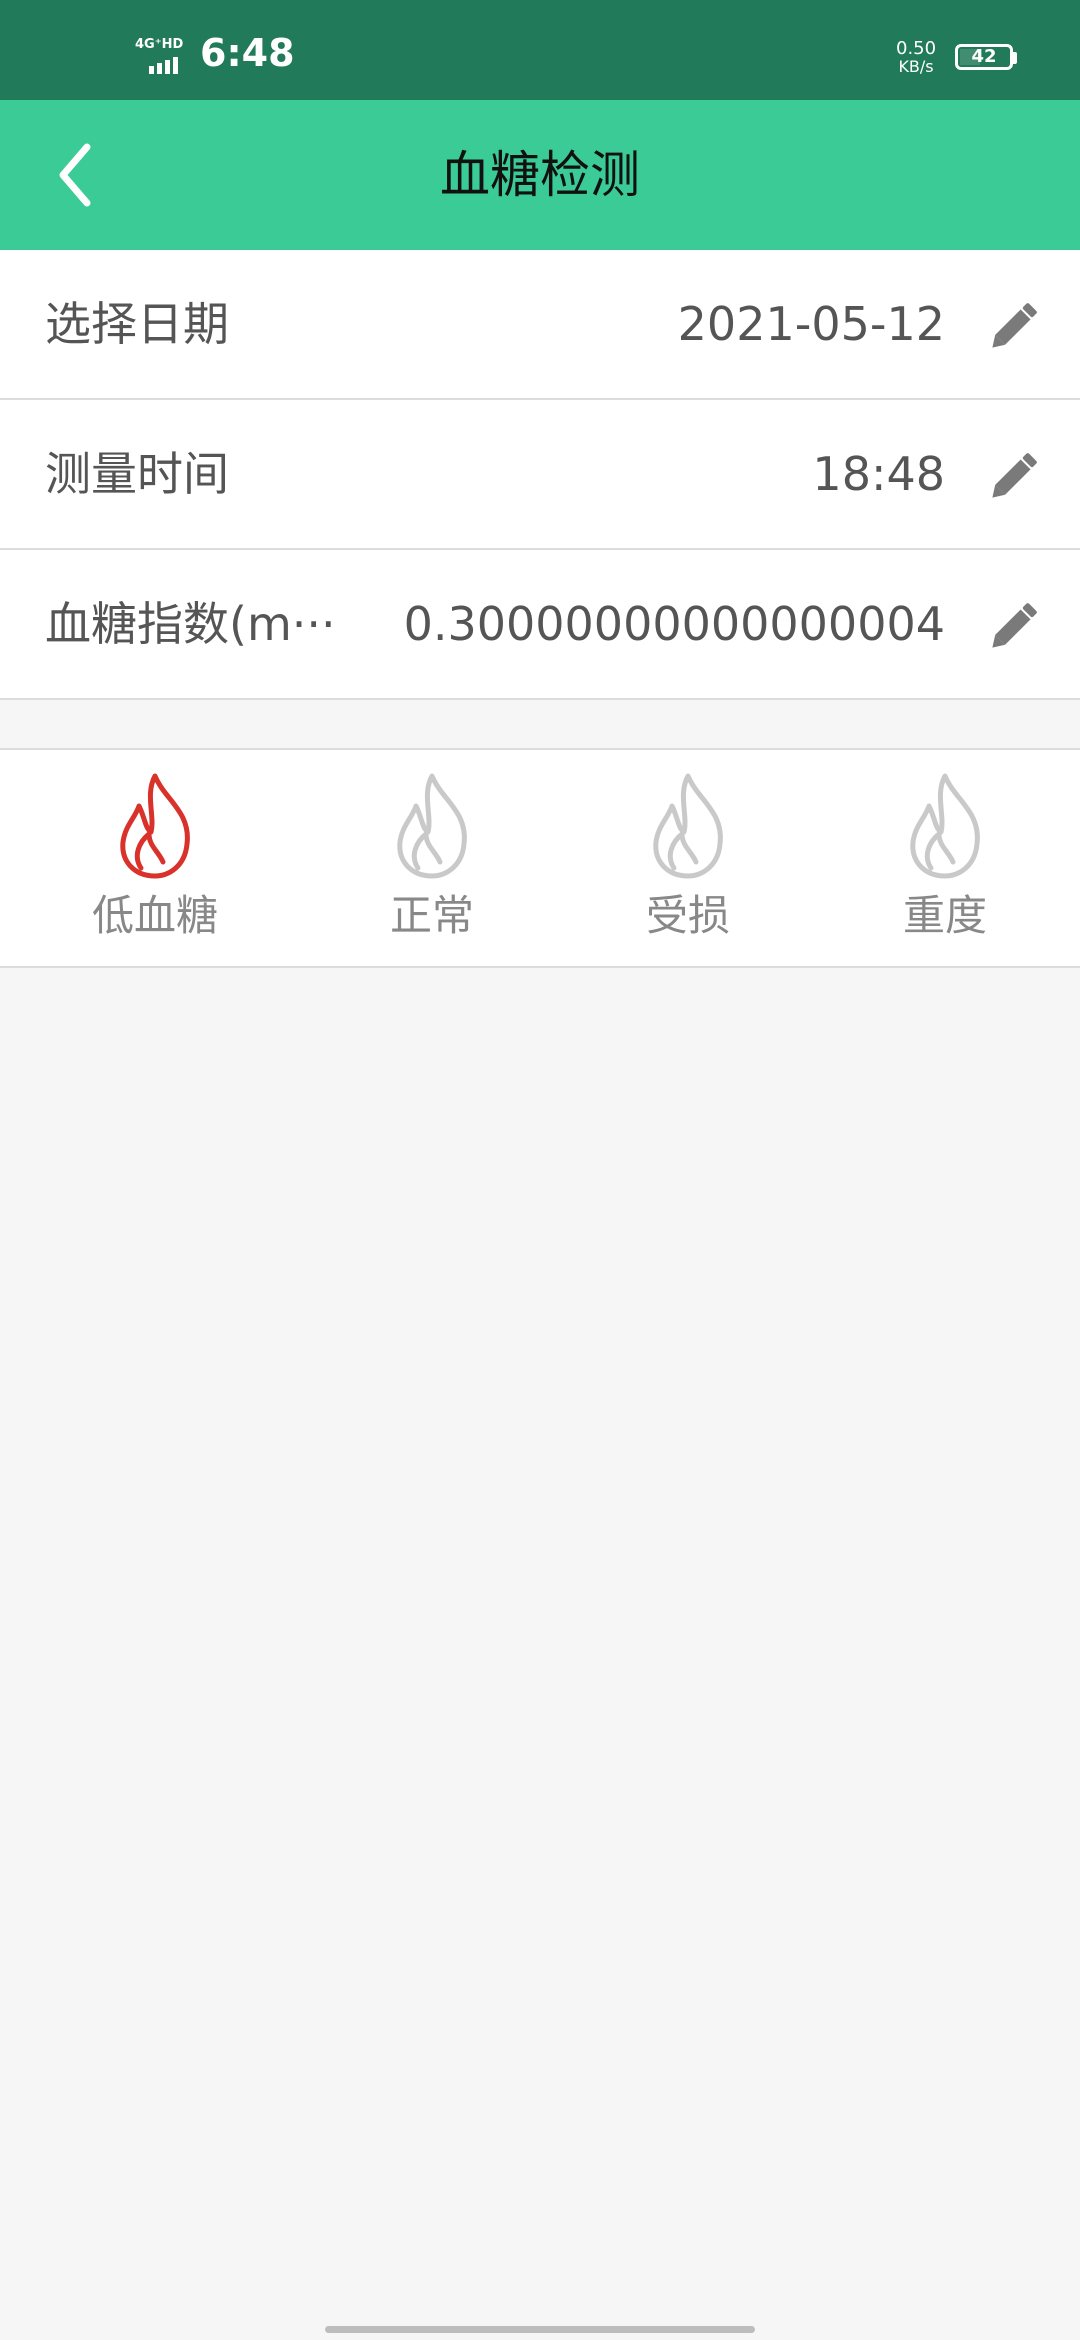  I want to click on battery-icon: 42, so click(984, 57).